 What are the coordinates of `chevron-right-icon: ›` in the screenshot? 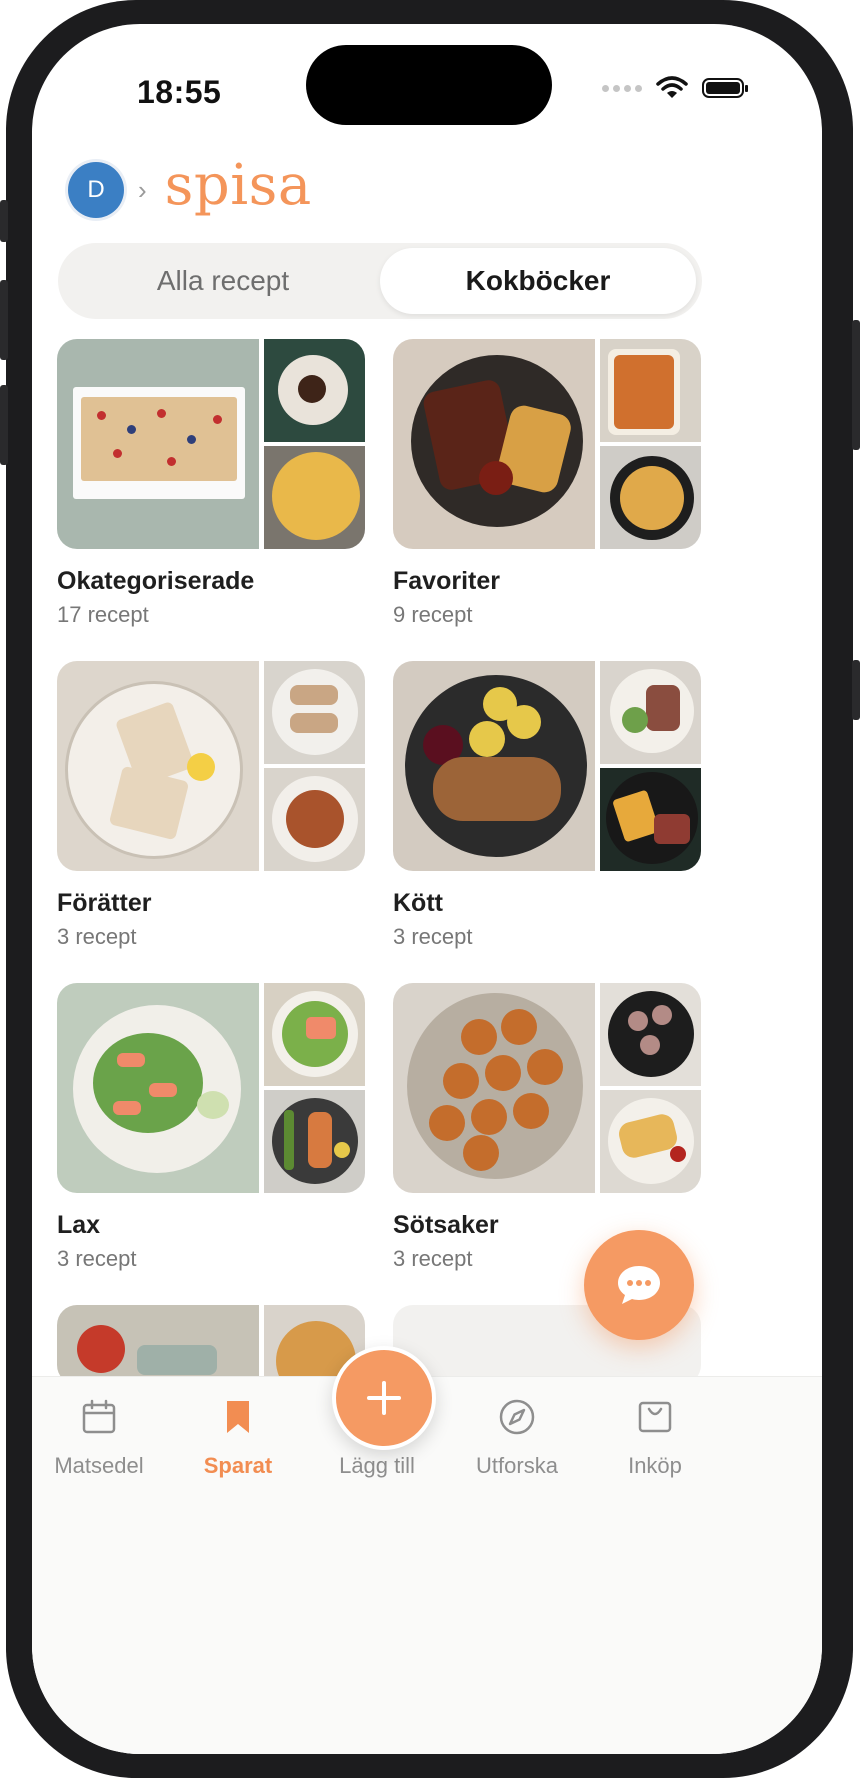 It's located at (142, 189).